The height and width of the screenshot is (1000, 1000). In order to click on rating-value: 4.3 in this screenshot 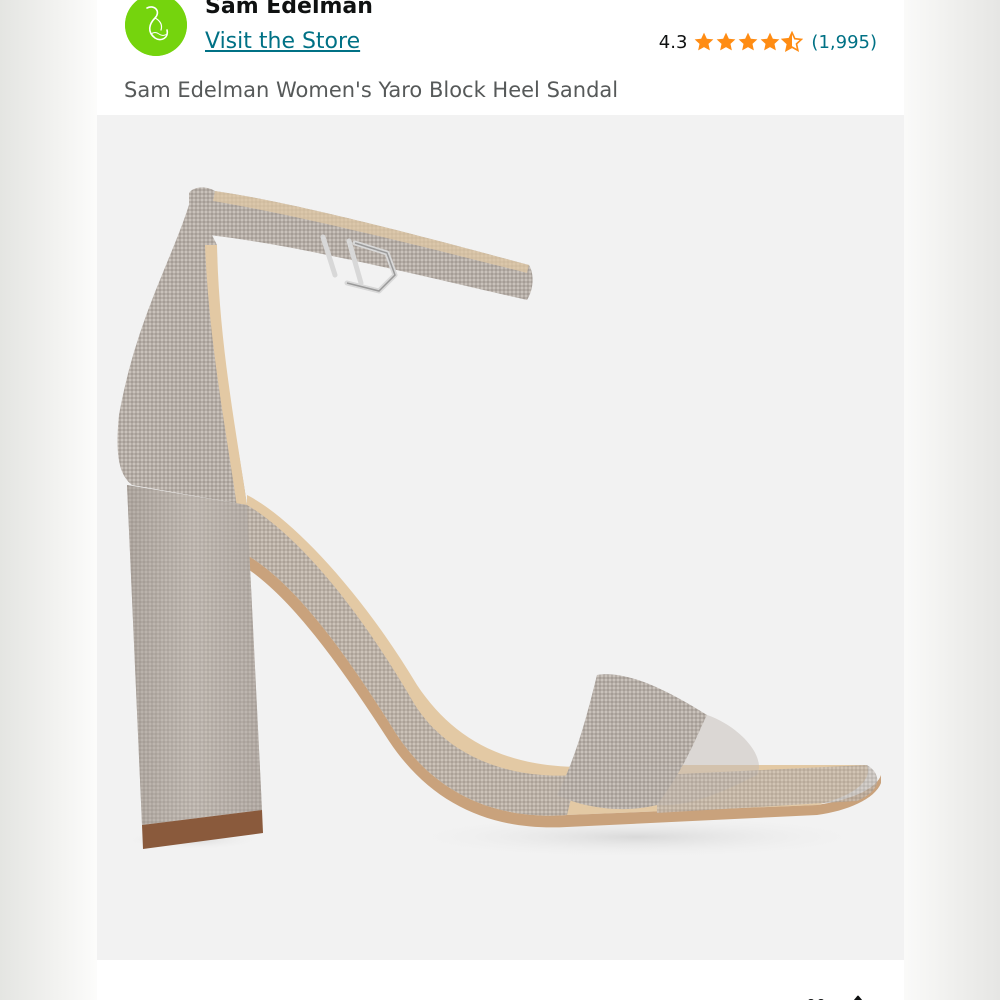, I will do `click(673, 42)`.